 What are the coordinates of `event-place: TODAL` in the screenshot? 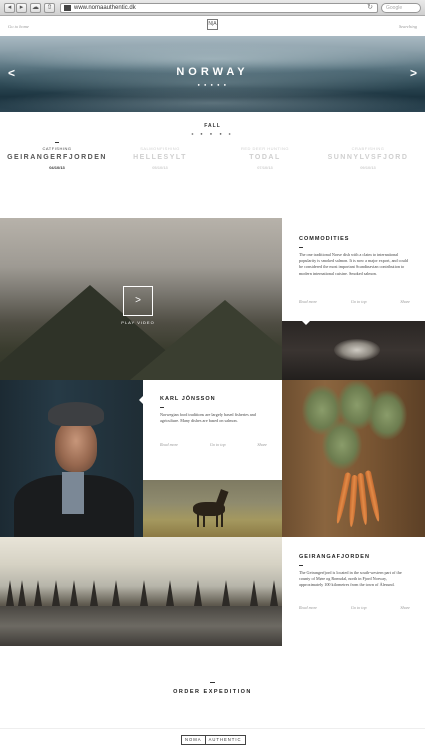 It's located at (265, 157).